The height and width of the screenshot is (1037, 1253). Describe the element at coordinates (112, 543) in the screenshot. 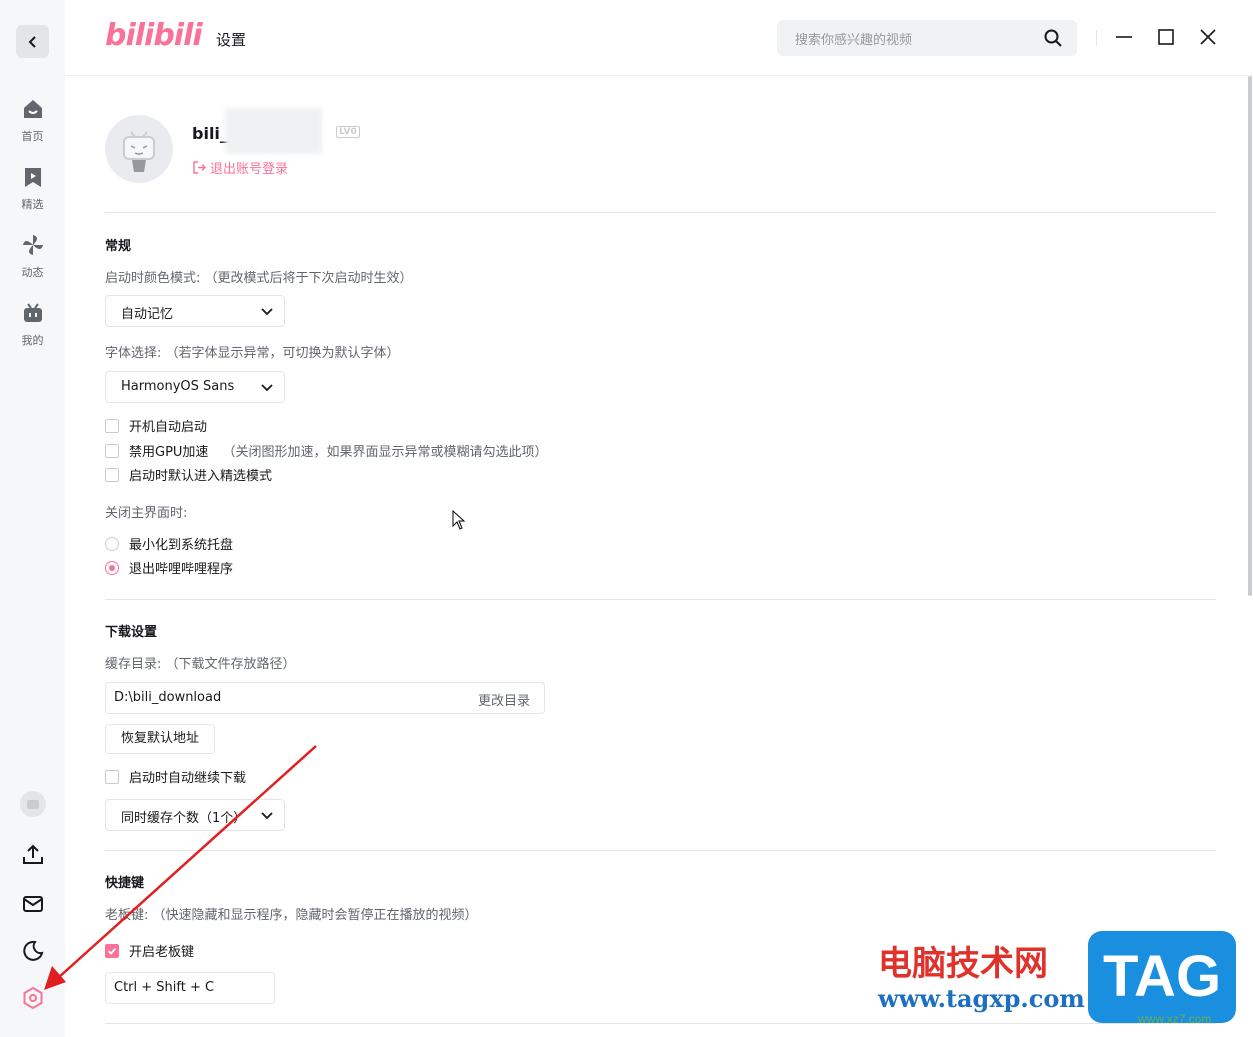

I see `radio-button` at that location.